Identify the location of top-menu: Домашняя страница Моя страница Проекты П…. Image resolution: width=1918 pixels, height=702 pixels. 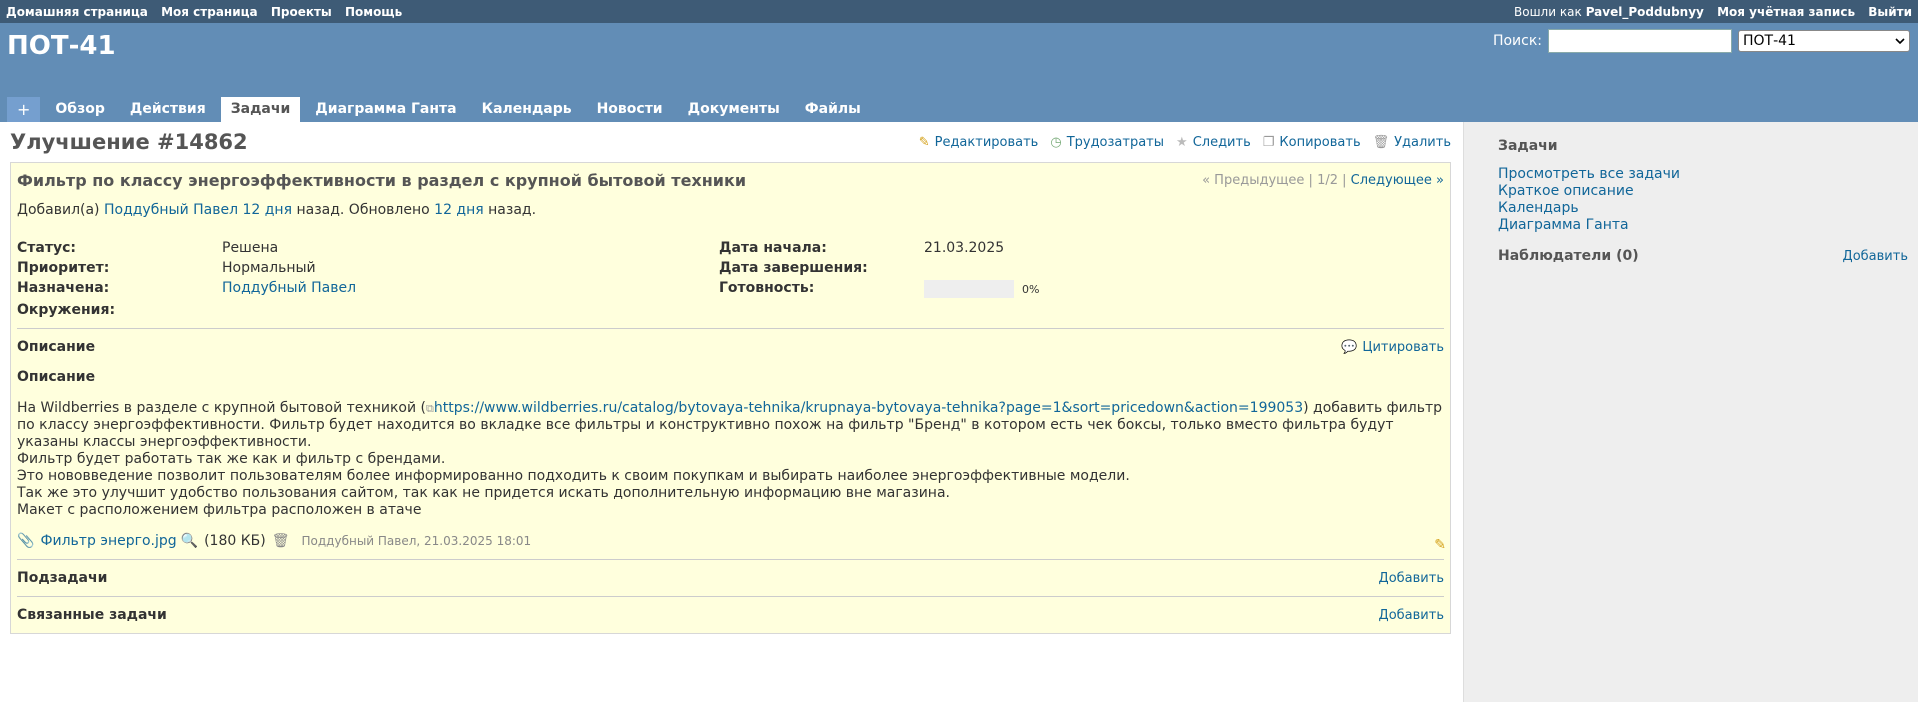
(959, 11).